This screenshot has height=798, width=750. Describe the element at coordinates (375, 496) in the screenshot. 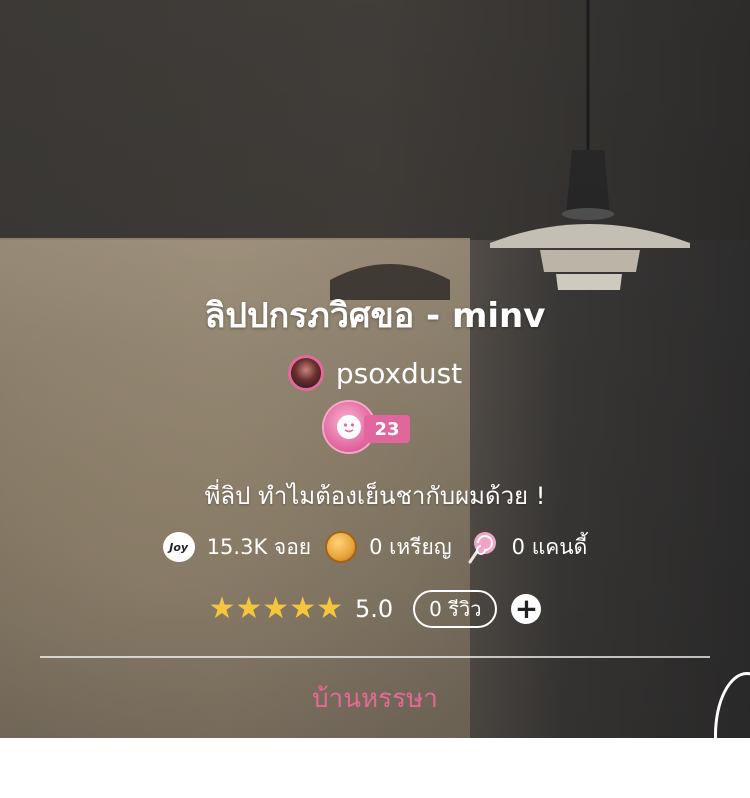

I see `story-tagline: พี่ลิป ทำไมต้องเย็นชากับผมด้วย !` at that location.